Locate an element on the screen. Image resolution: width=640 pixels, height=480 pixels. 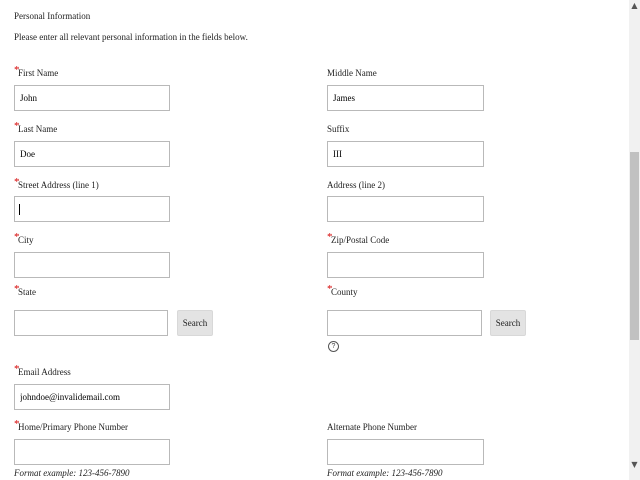
scrollbar-thumb is located at coordinates (634, 246).